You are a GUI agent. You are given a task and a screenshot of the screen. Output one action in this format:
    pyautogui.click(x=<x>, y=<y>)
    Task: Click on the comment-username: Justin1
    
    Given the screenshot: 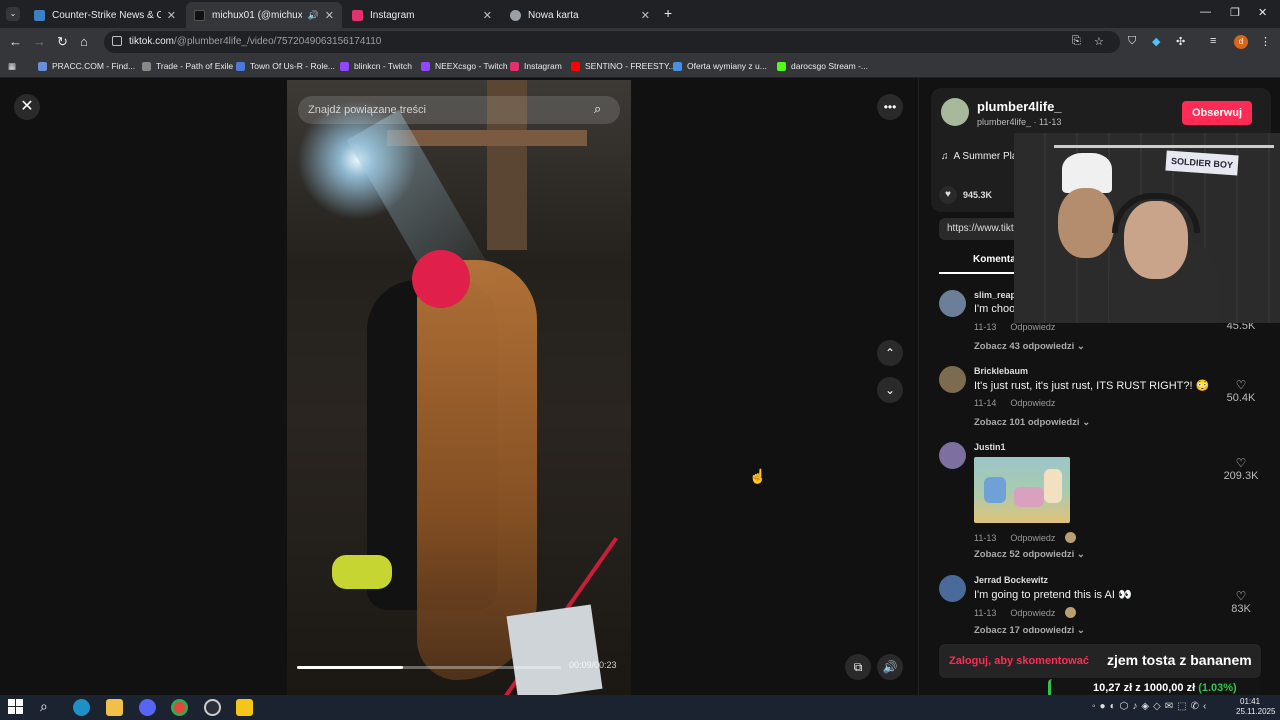 What is the action you would take?
    pyautogui.click(x=990, y=447)
    